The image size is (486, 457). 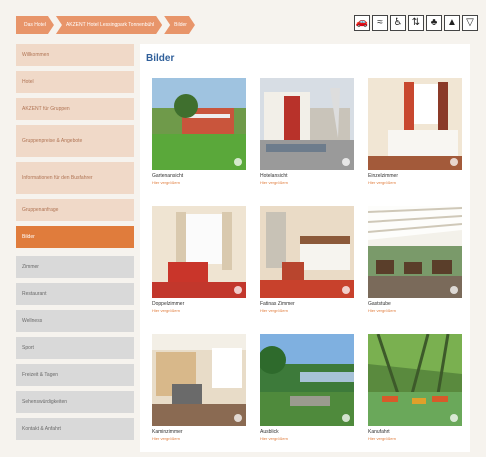 I want to click on wheelchair-icon: ♿, so click(x=398, y=23).